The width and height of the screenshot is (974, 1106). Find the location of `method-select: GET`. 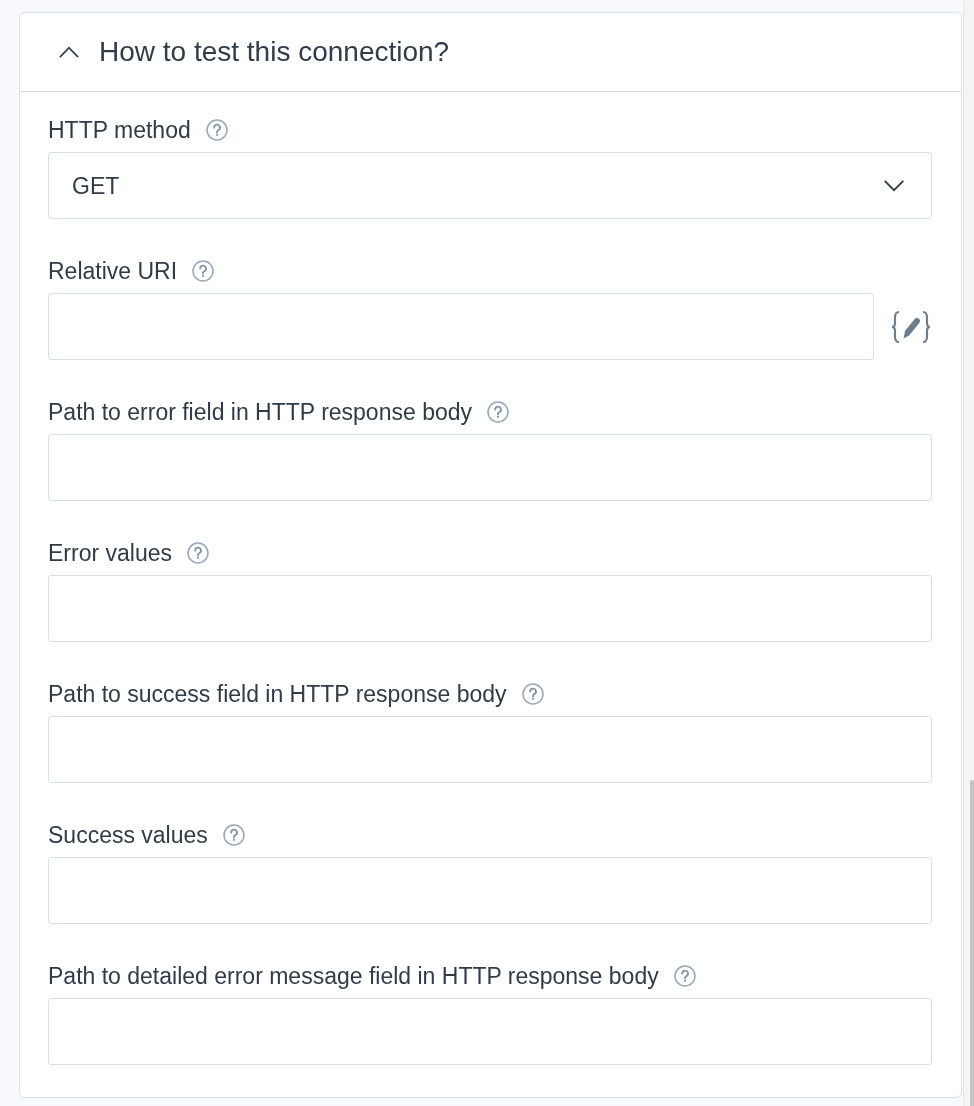

method-select: GET is located at coordinates (490, 185).